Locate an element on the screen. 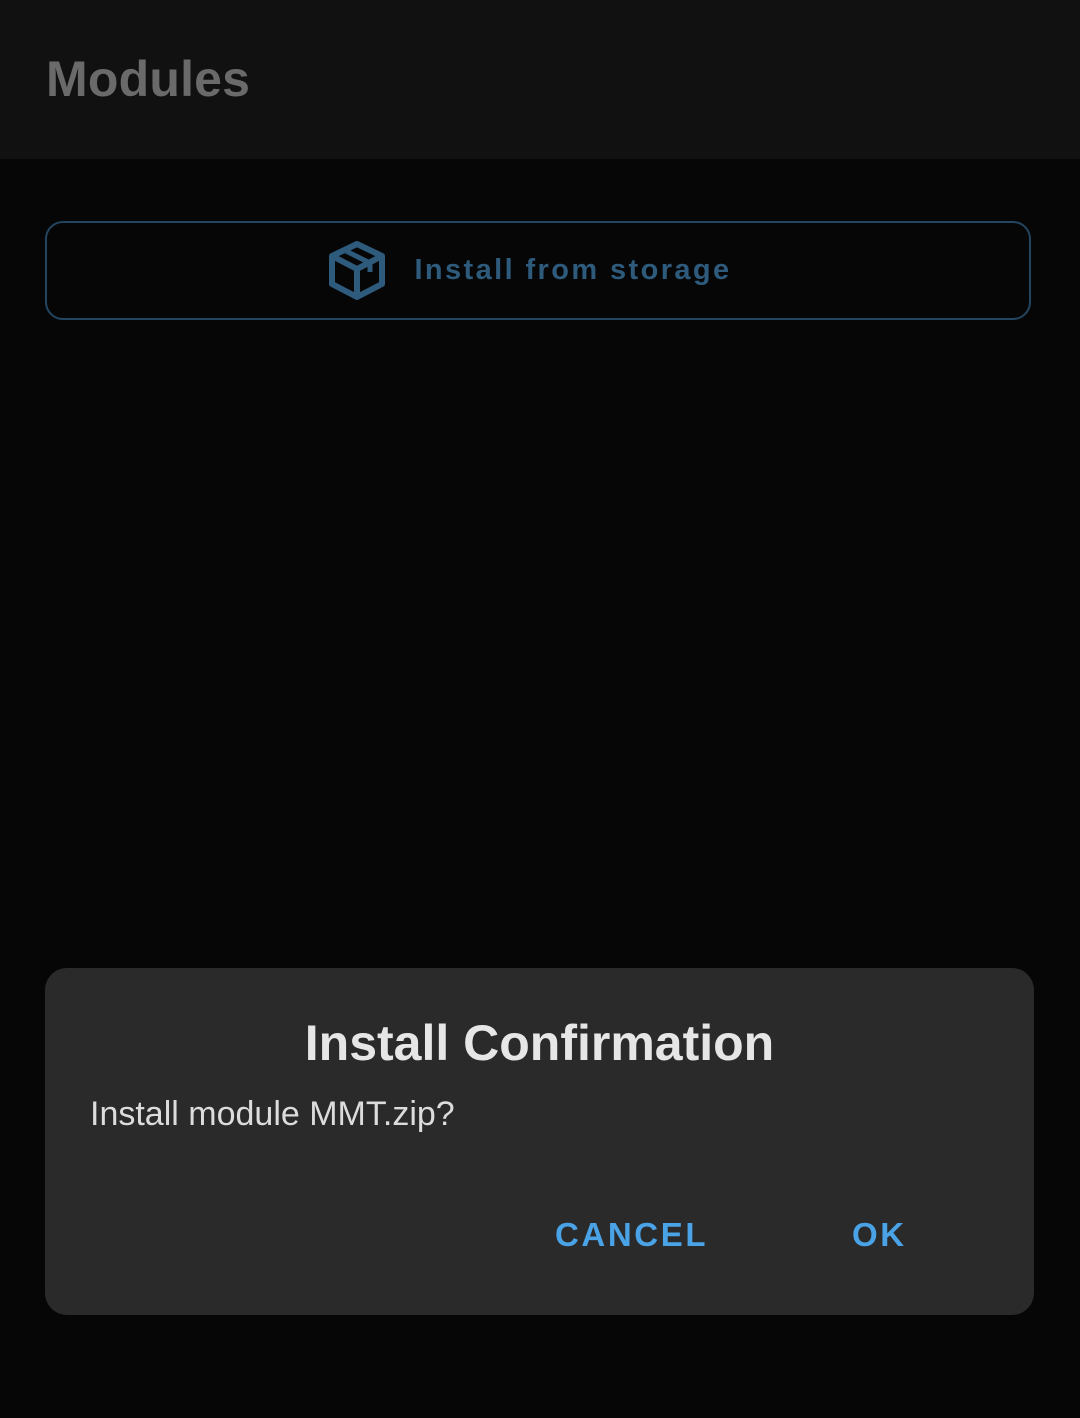  app-bar: Modules is located at coordinates (540, 79).